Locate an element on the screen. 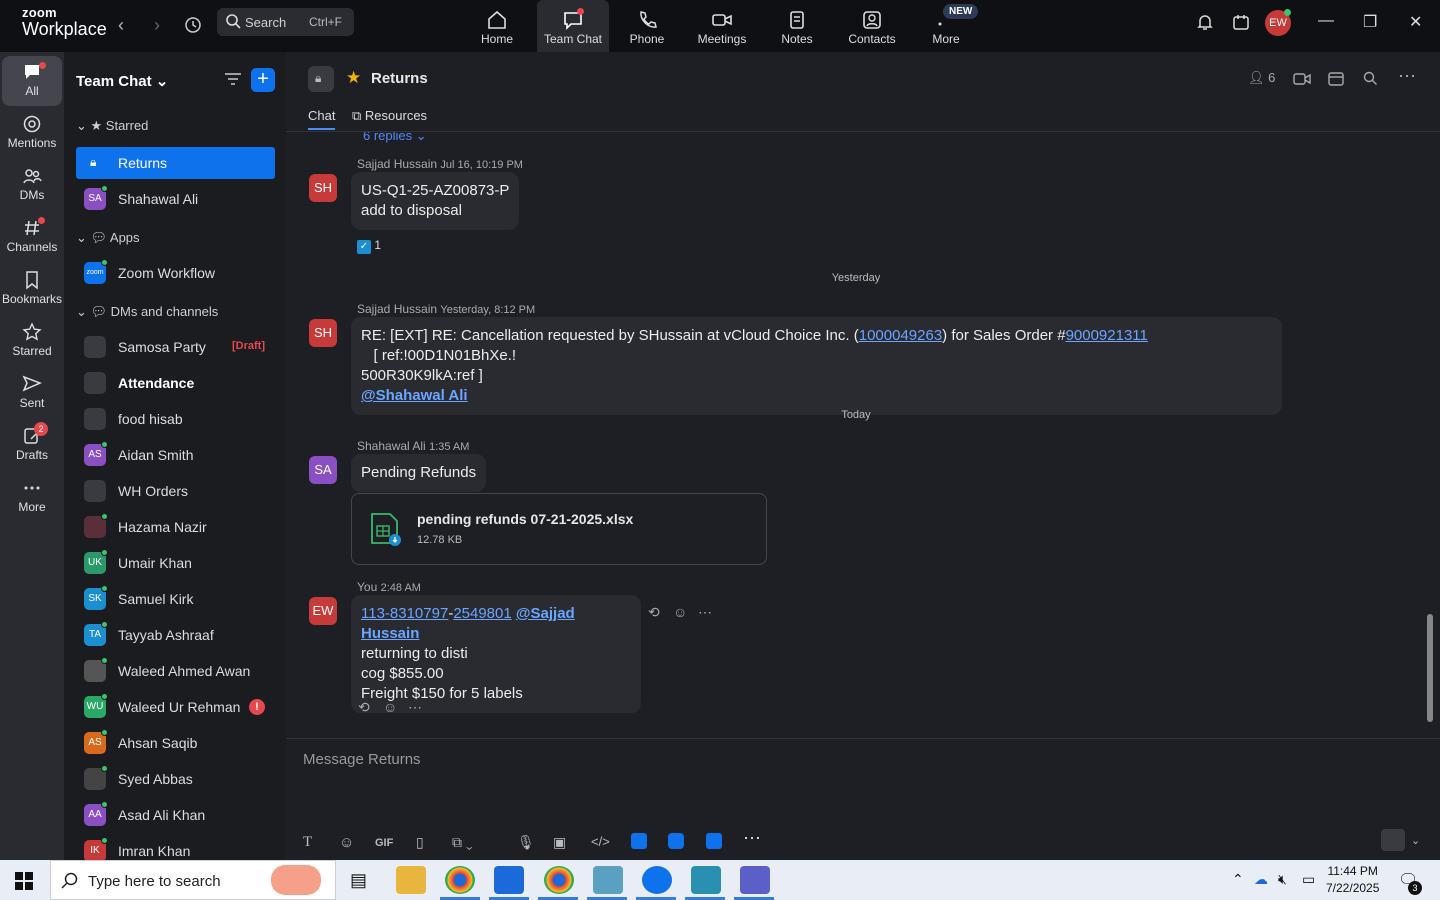 The height and width of the screenshot is (900, 1440). section-dms: ⌄ 💬︎ DMs and channels is located at coordinates (147, 312).